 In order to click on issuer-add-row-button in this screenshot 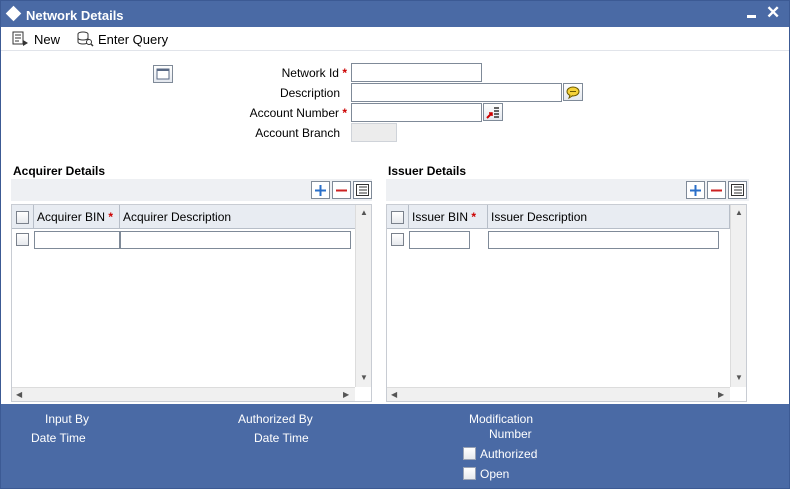, I will do `click(695, 190)`.